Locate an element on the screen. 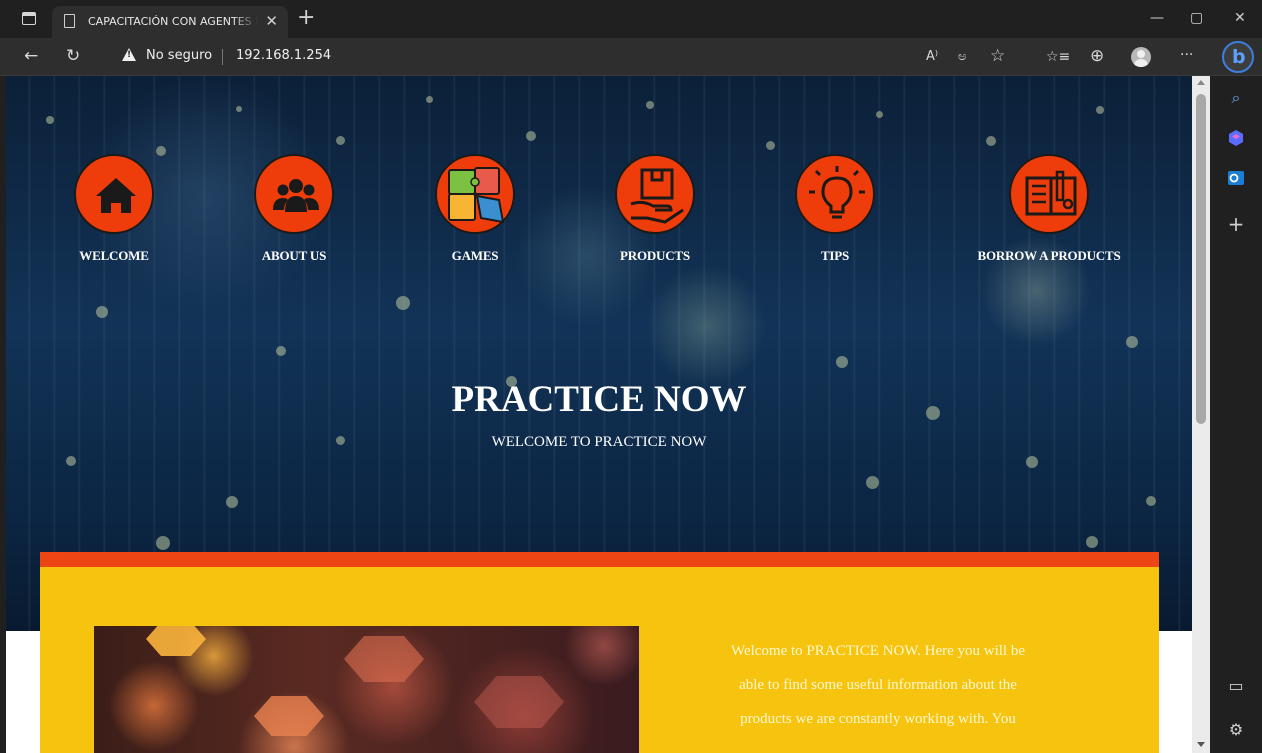 The height and width of the screenshot is (753, 1262). product-box-icon is located at coordinates (655, 194).